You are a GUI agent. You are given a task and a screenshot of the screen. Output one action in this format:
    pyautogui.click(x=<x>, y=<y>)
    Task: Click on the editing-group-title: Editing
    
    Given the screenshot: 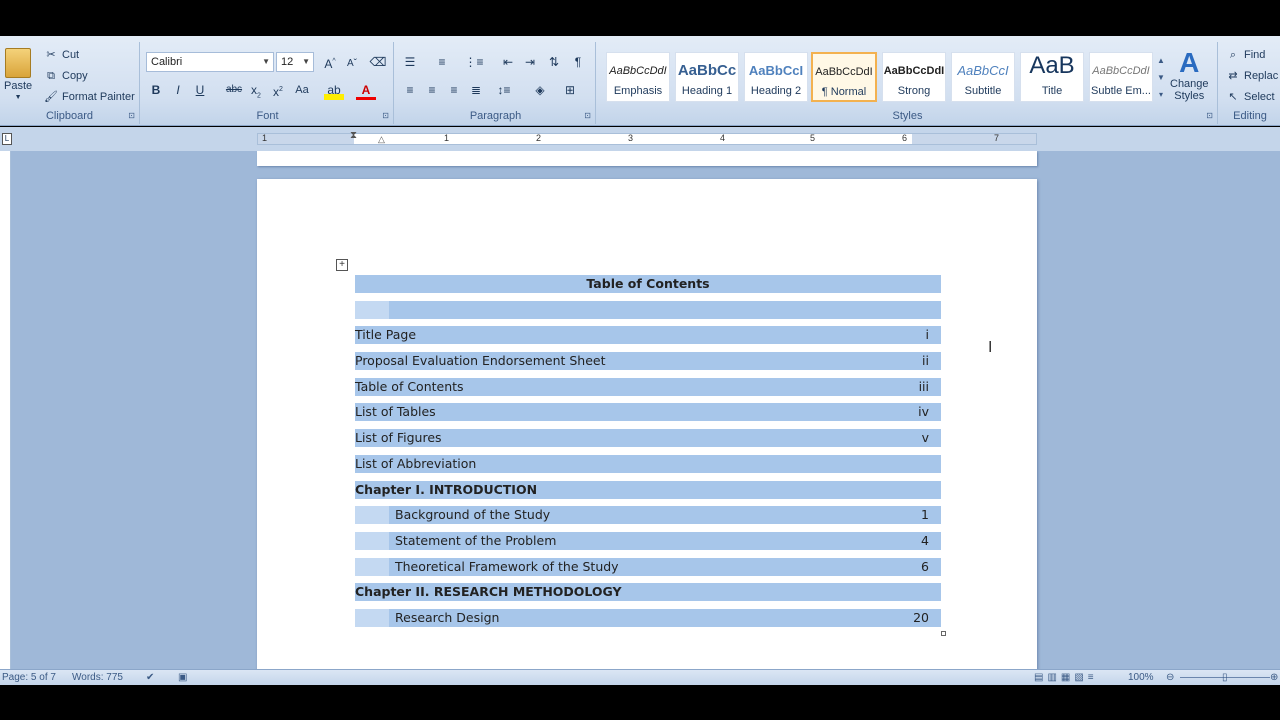 What is the action you would take?
    pyautogui.click(x=1250, y=116)
    